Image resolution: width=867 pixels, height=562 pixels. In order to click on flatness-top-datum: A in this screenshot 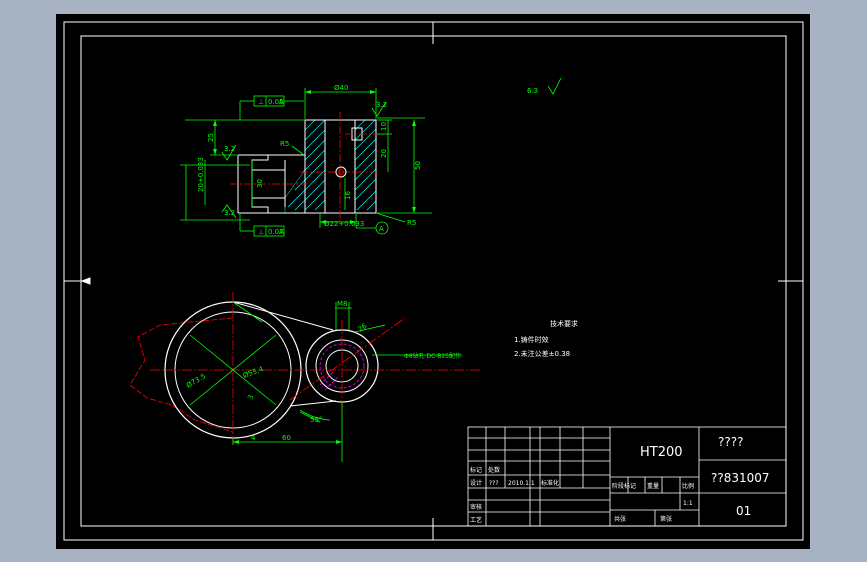, I will do `click(281, 102)`.